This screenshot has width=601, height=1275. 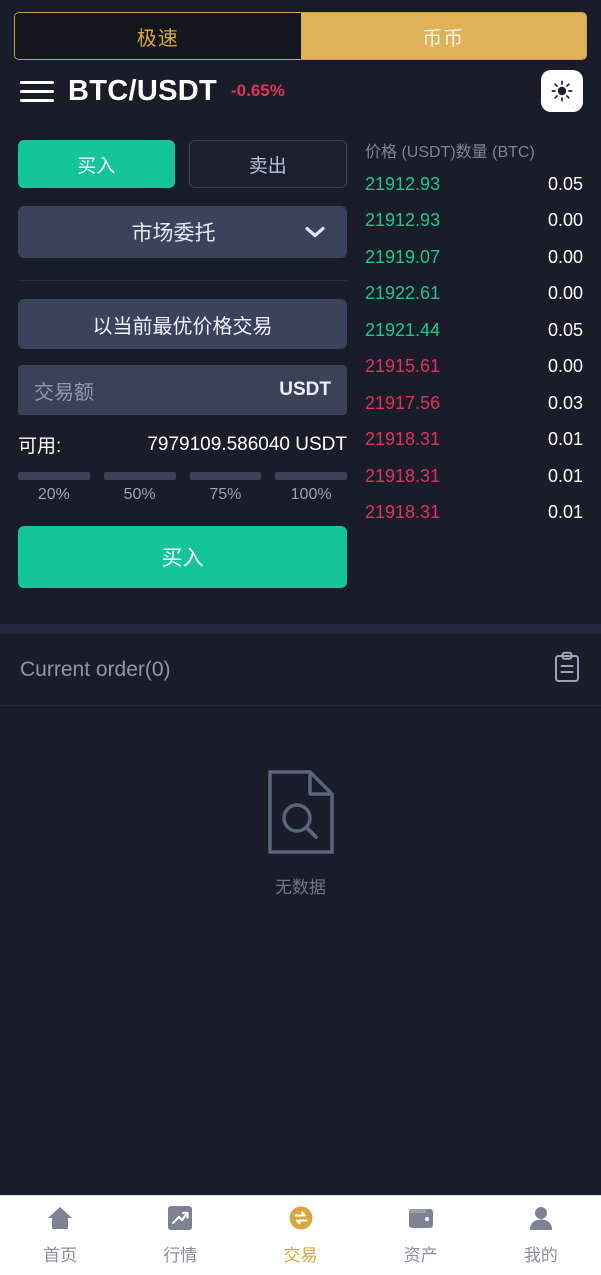 I want to click on buy-tab-button: 买入, so click(x=96, y=164).